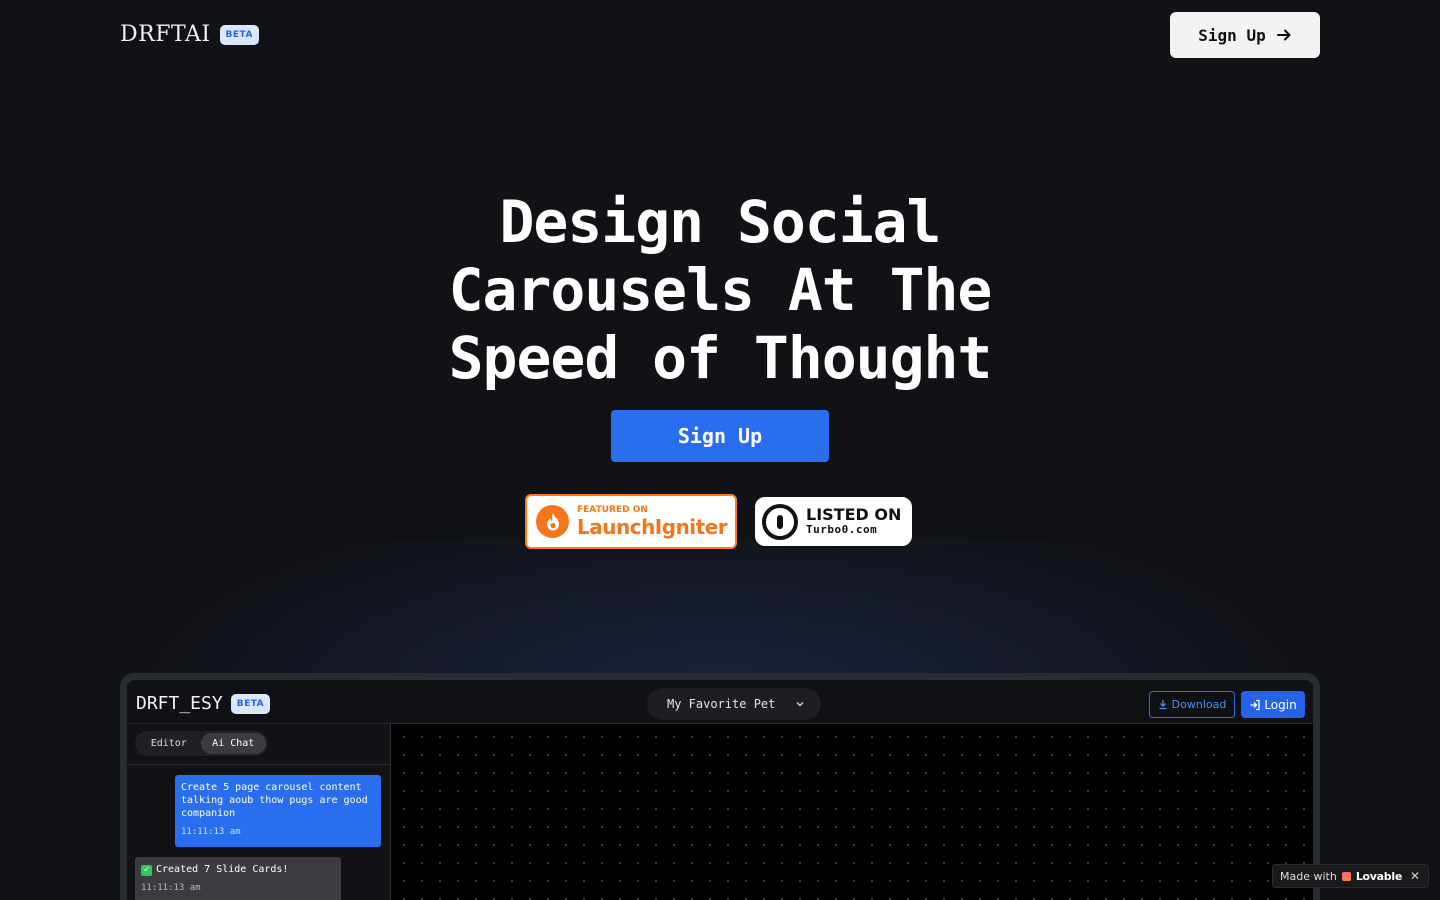 Image resolution: width=1440 pixels, height=900 pixels. I want to click on tab-editor: Editor, so click(169, 743).